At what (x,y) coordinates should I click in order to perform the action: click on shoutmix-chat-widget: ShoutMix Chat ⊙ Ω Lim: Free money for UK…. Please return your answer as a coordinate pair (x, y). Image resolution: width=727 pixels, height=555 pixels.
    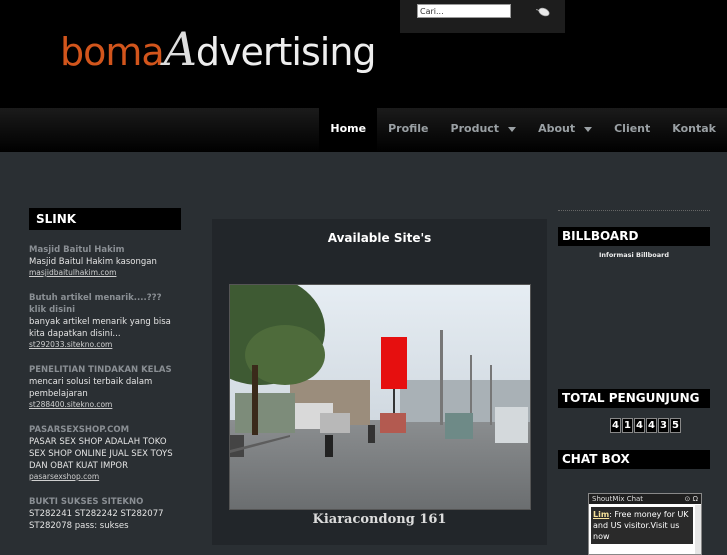
    Looking at the image, I should click on (645, 524).